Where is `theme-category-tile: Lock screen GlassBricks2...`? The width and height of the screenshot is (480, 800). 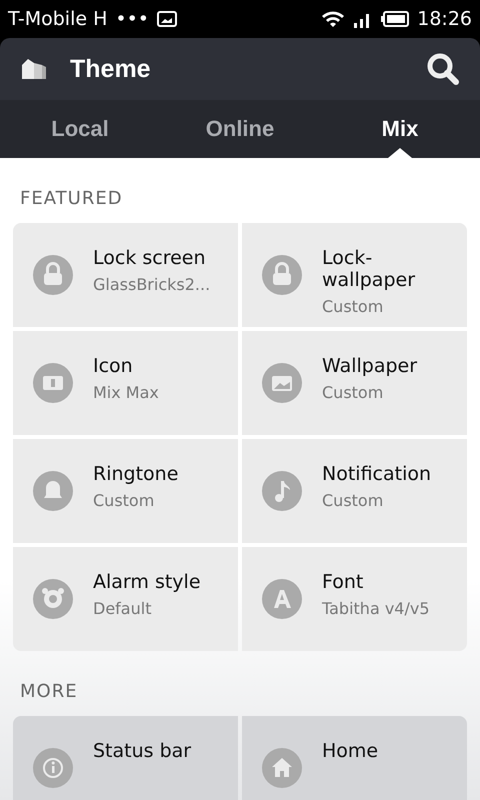
theme-category-tile: Lock screen GlassBricks2... is located at coordinates (125, 275).